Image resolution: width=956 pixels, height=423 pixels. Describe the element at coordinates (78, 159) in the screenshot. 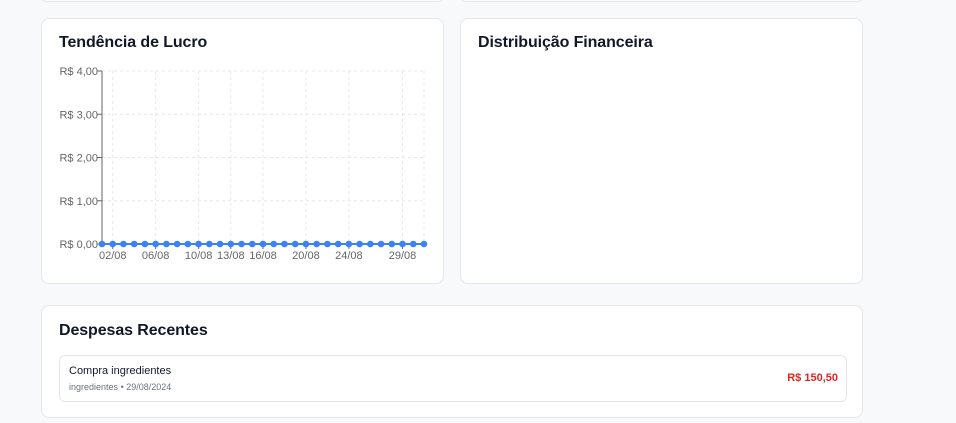

I see `y-tick-label: R$ 2,00` at that location.